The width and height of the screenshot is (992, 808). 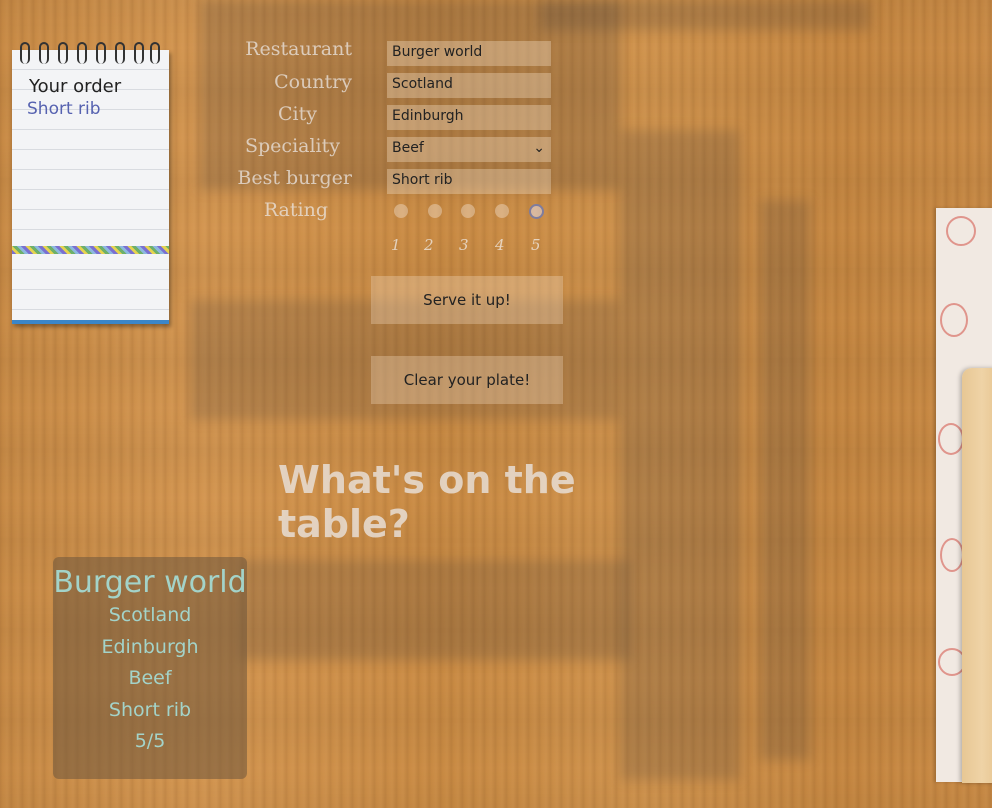 I want to click on order-notepad: Your order Short rib, so click(x=90, y=183).